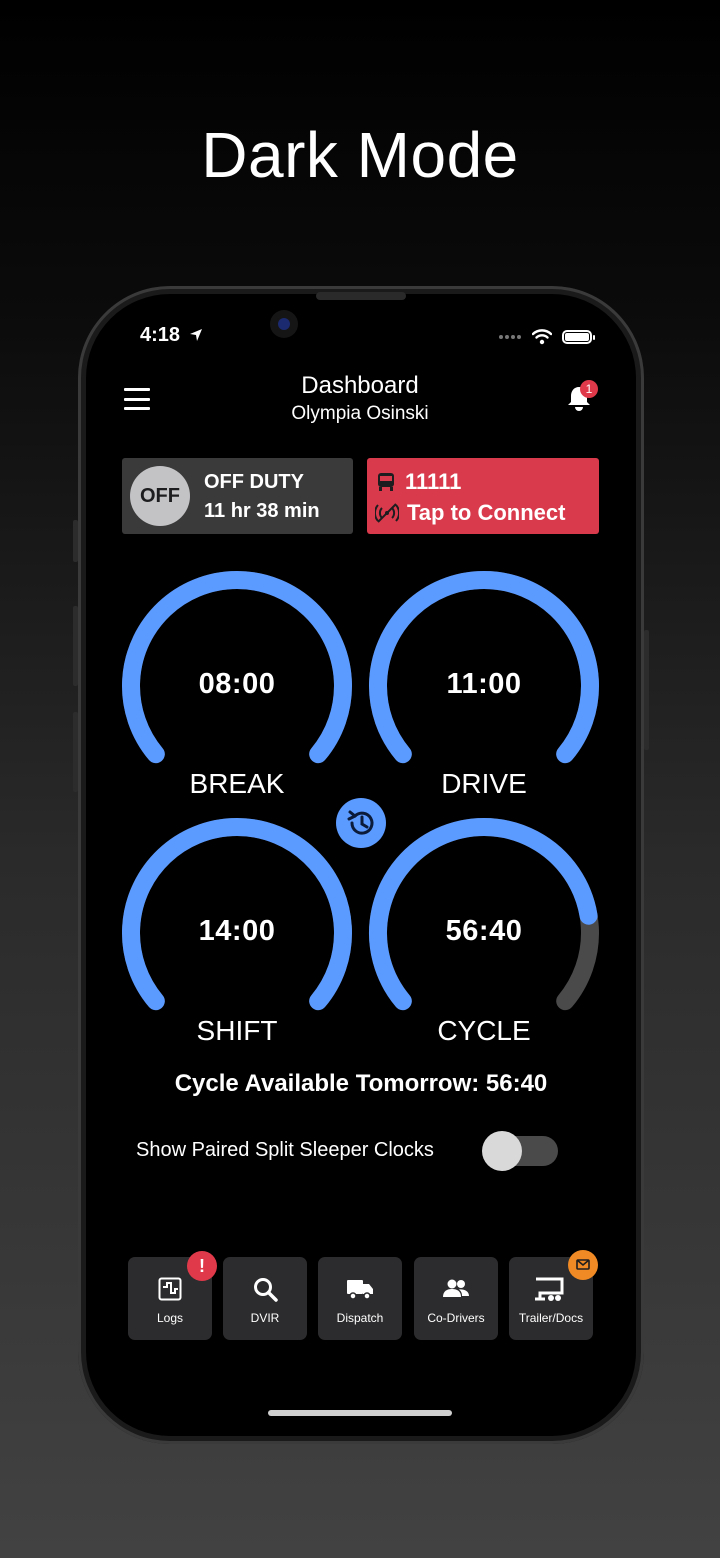 This screenshot has width=720, height=1558. Describe the element at coordinates (237, 496) in the screenshot. I see `duty-status-card: OFF OFF DUTY 11 hr 38 min` at that location.